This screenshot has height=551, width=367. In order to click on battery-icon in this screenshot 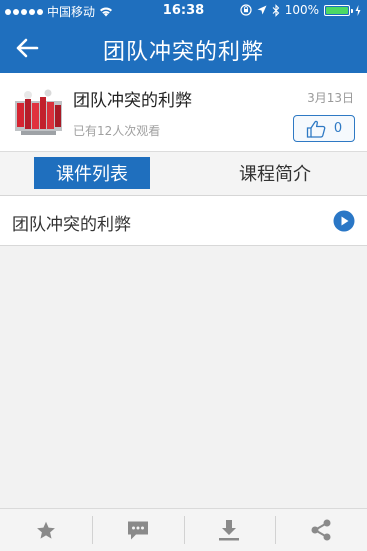, I will do `click(338, 10)`.